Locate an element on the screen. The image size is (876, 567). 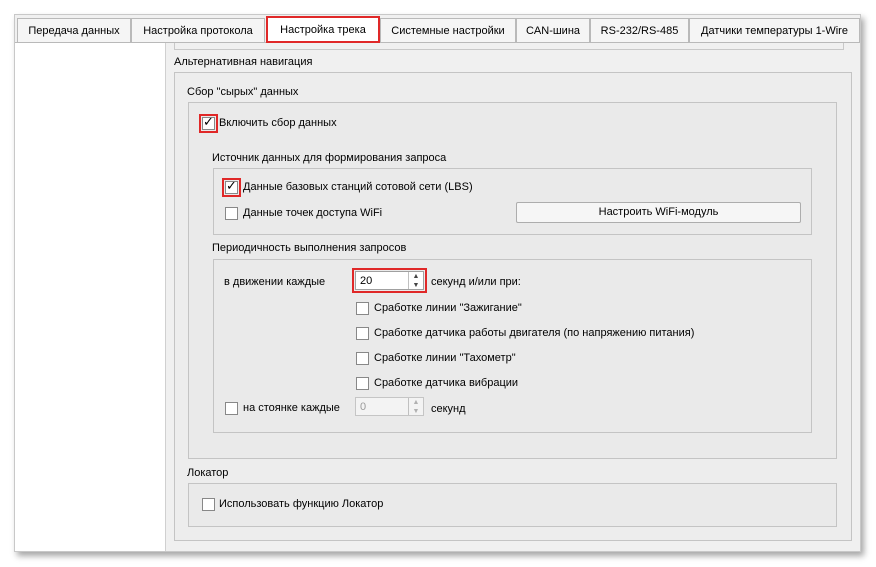
moving-interval-spinbox: 20 ▲ ▼ is located at coordinates (389, 280).